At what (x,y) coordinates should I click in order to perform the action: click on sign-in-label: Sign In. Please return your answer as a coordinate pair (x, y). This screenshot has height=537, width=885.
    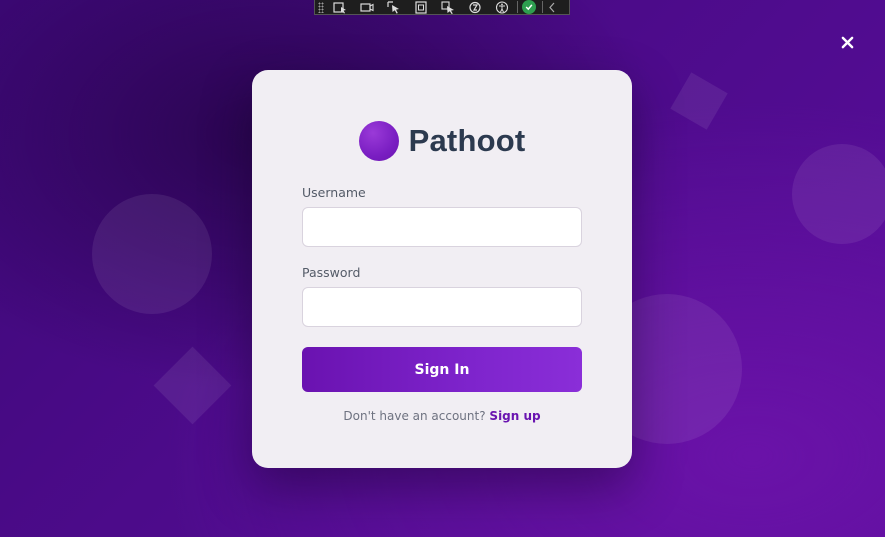
    Looking at the image, I should click on (442, 369).